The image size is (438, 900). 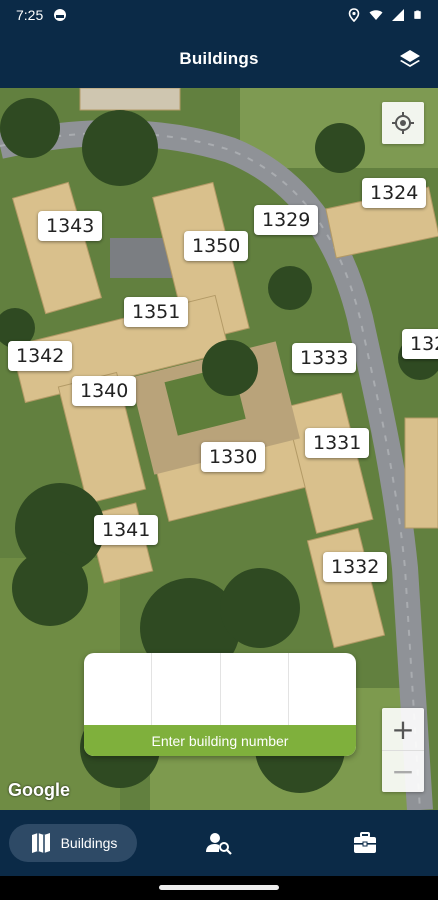 What do you see at coordinates (286, 220) in the screenshot?
I see `building-marker: 1329` at bounding box center [286, 220].